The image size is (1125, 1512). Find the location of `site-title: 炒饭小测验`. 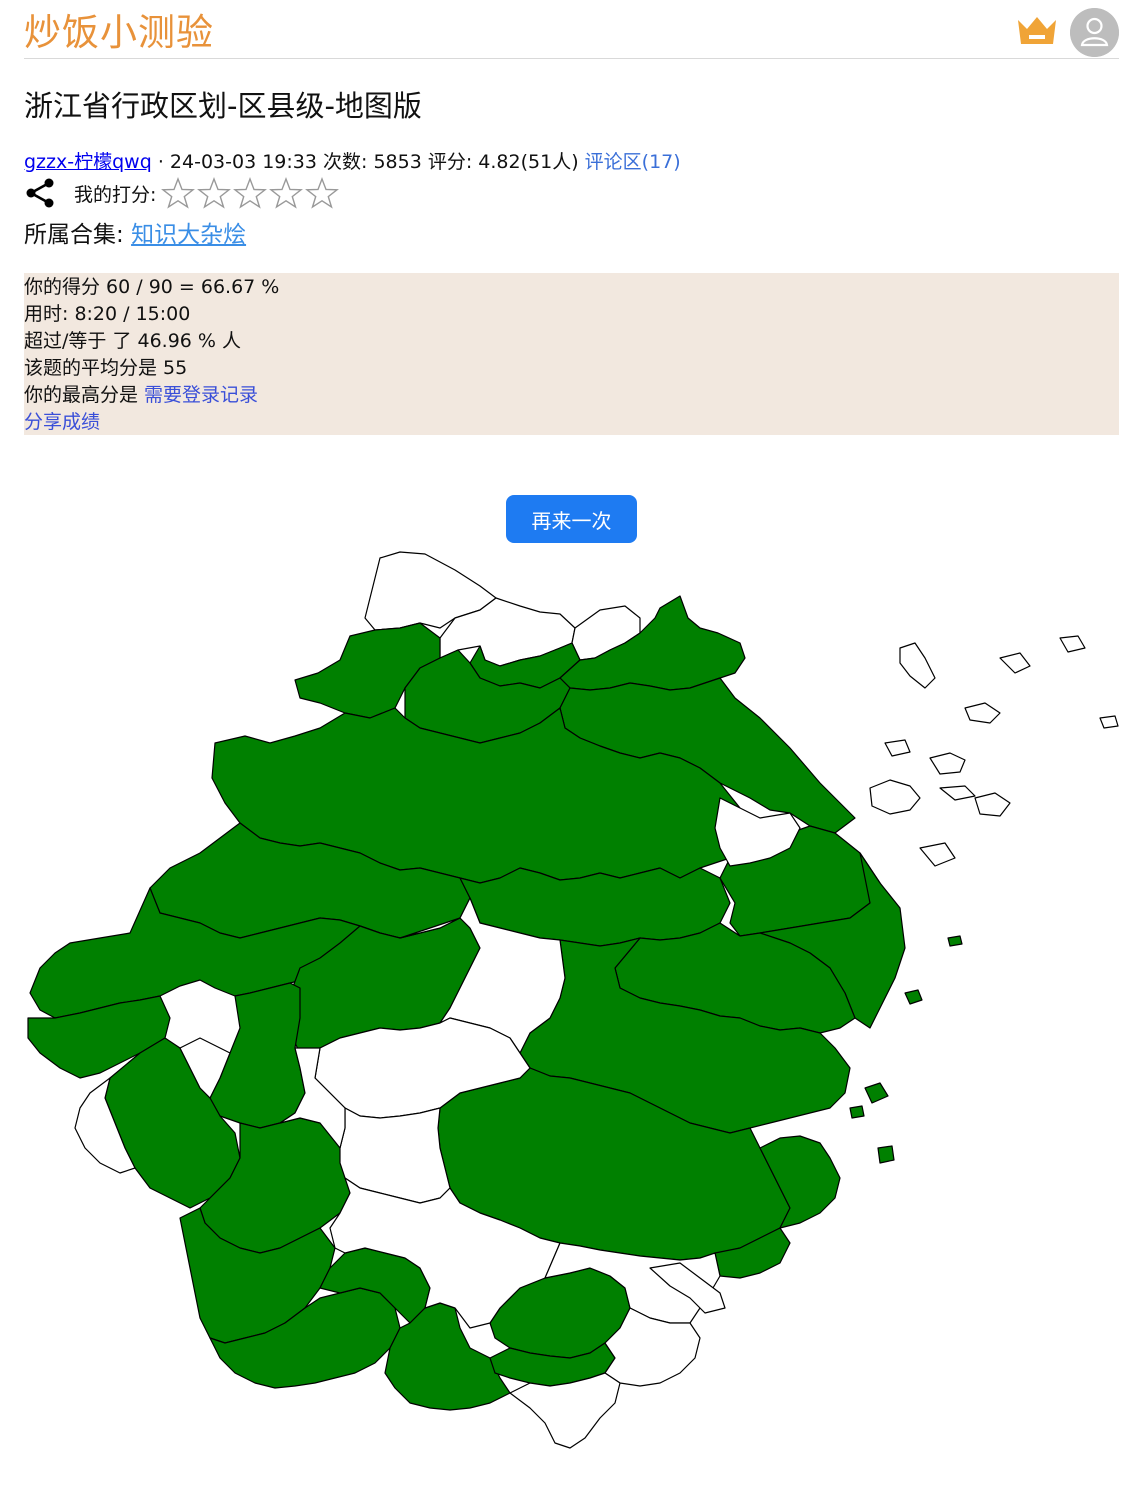

site-title: 炒饭小测验 is located at coordinates (119, 33).